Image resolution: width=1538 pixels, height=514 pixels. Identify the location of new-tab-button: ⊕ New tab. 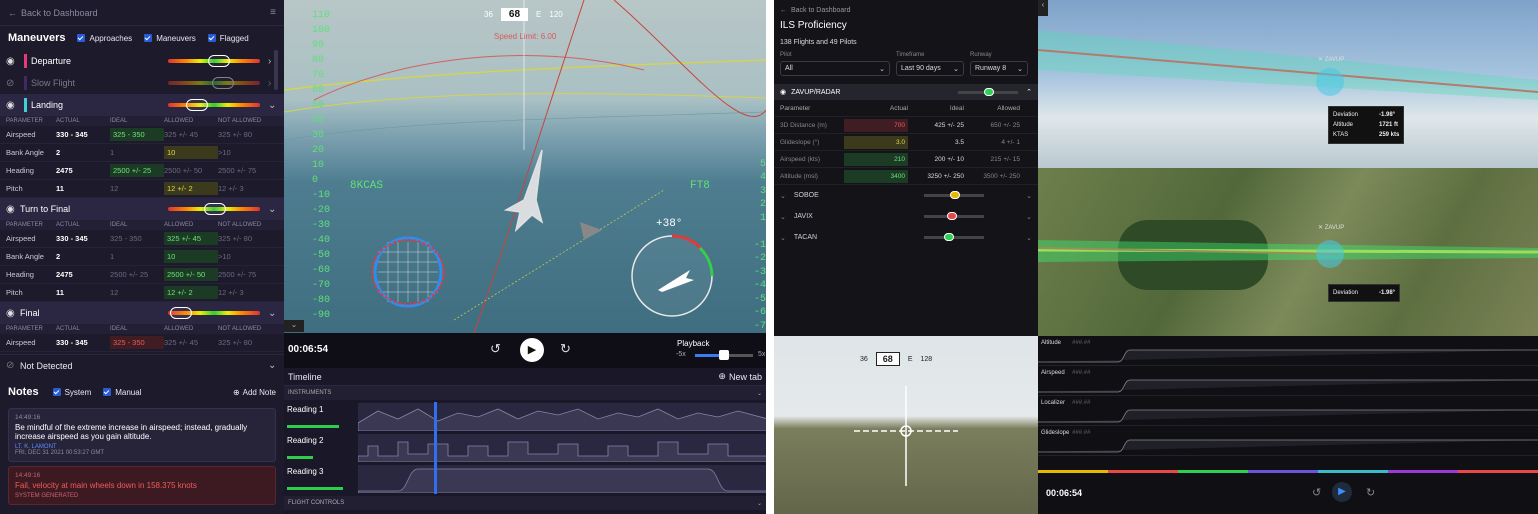
(740, 376).